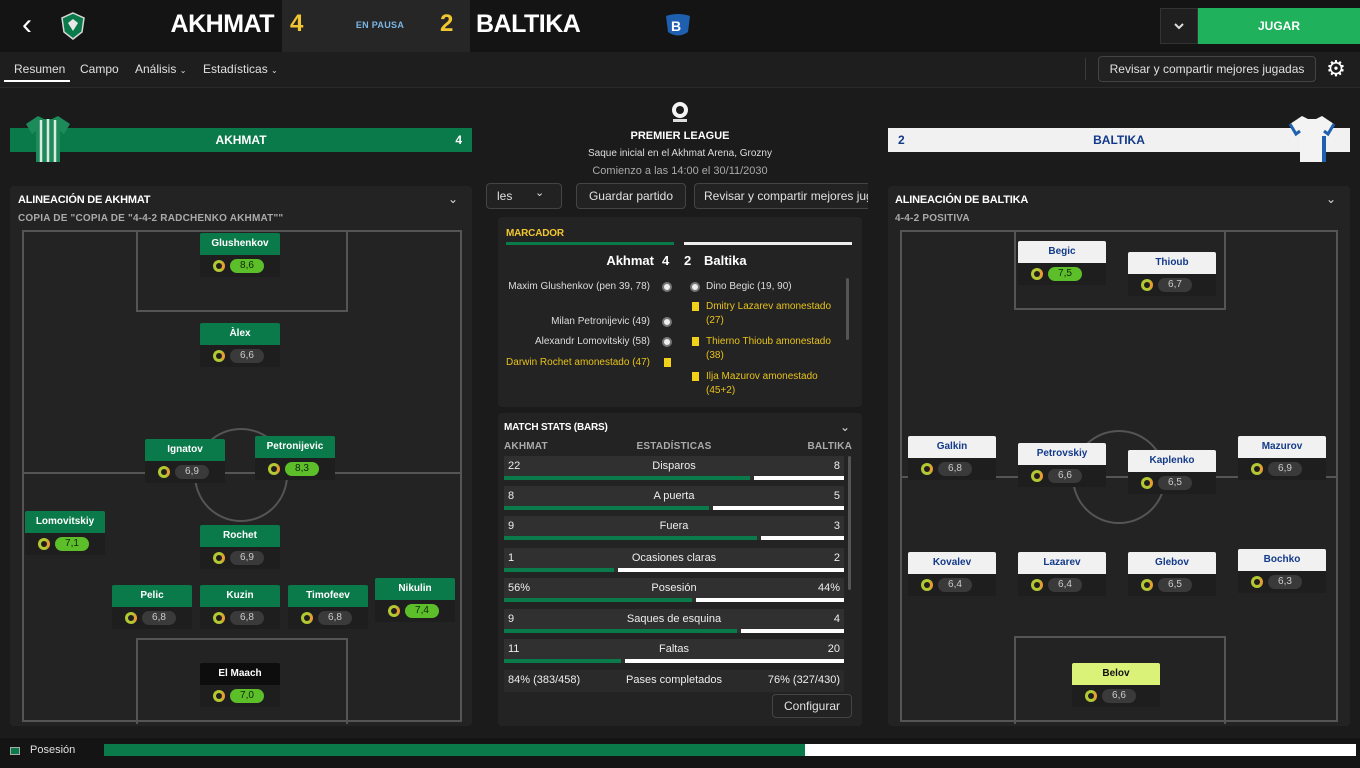  I want to click on player-card: Kuzin 6,8, so click(240, 607).